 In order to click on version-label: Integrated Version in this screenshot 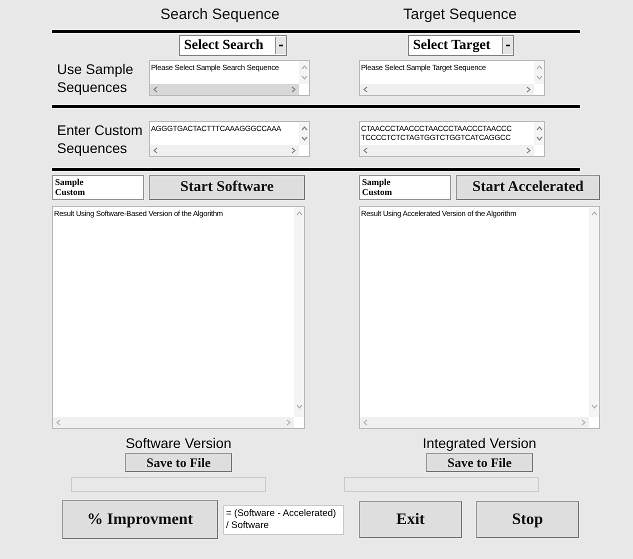, I will do `click(479, 443)`.